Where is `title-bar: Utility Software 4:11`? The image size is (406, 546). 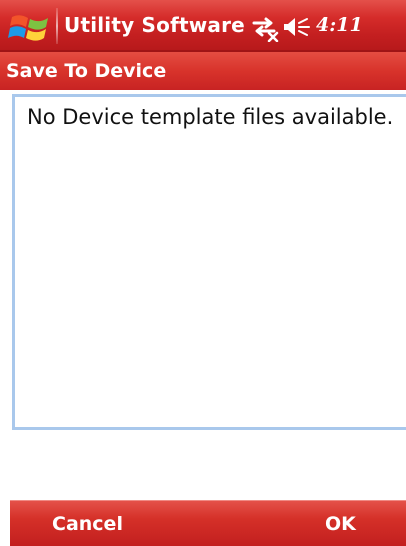
title-bar: Utility Software 4:11 is located at coordinates (203, 26).